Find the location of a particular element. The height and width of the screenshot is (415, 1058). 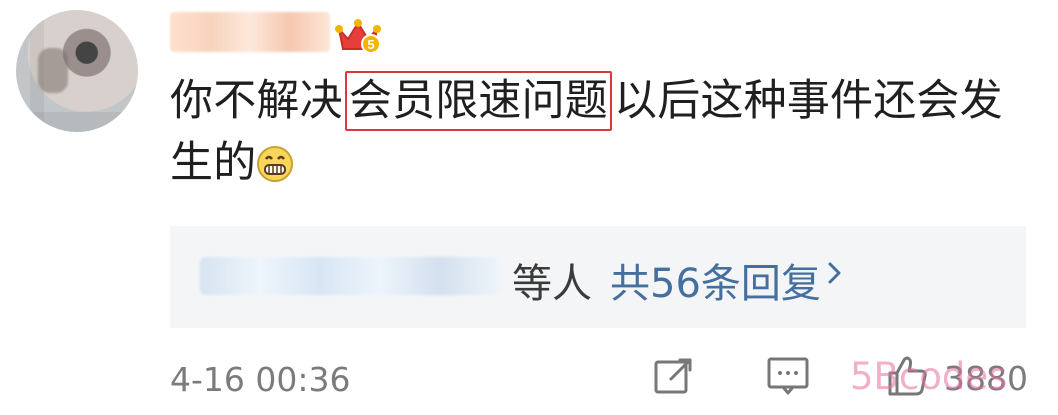

watermark: 5Bcodes is located at coordinates (929, 376).